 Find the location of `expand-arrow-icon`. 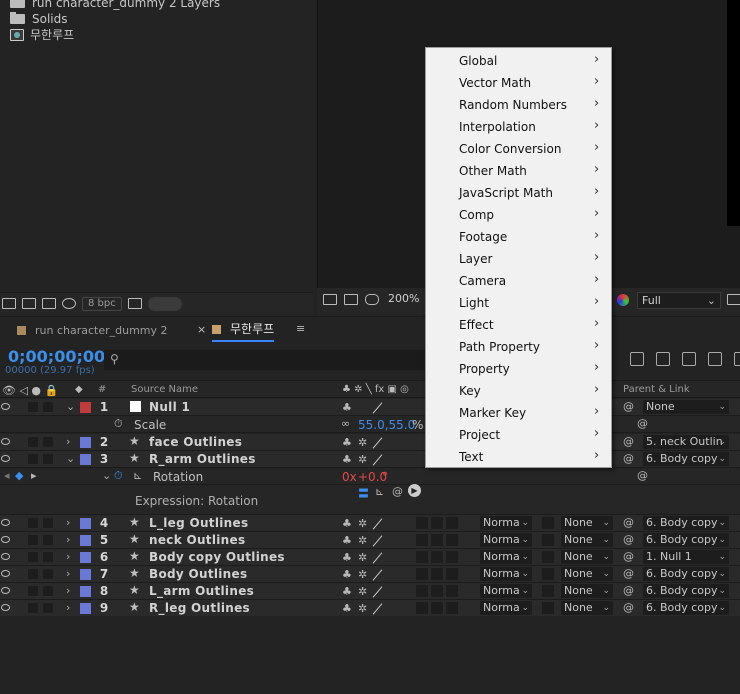

expand-arrow-icon is located at coordinates (3, 15).